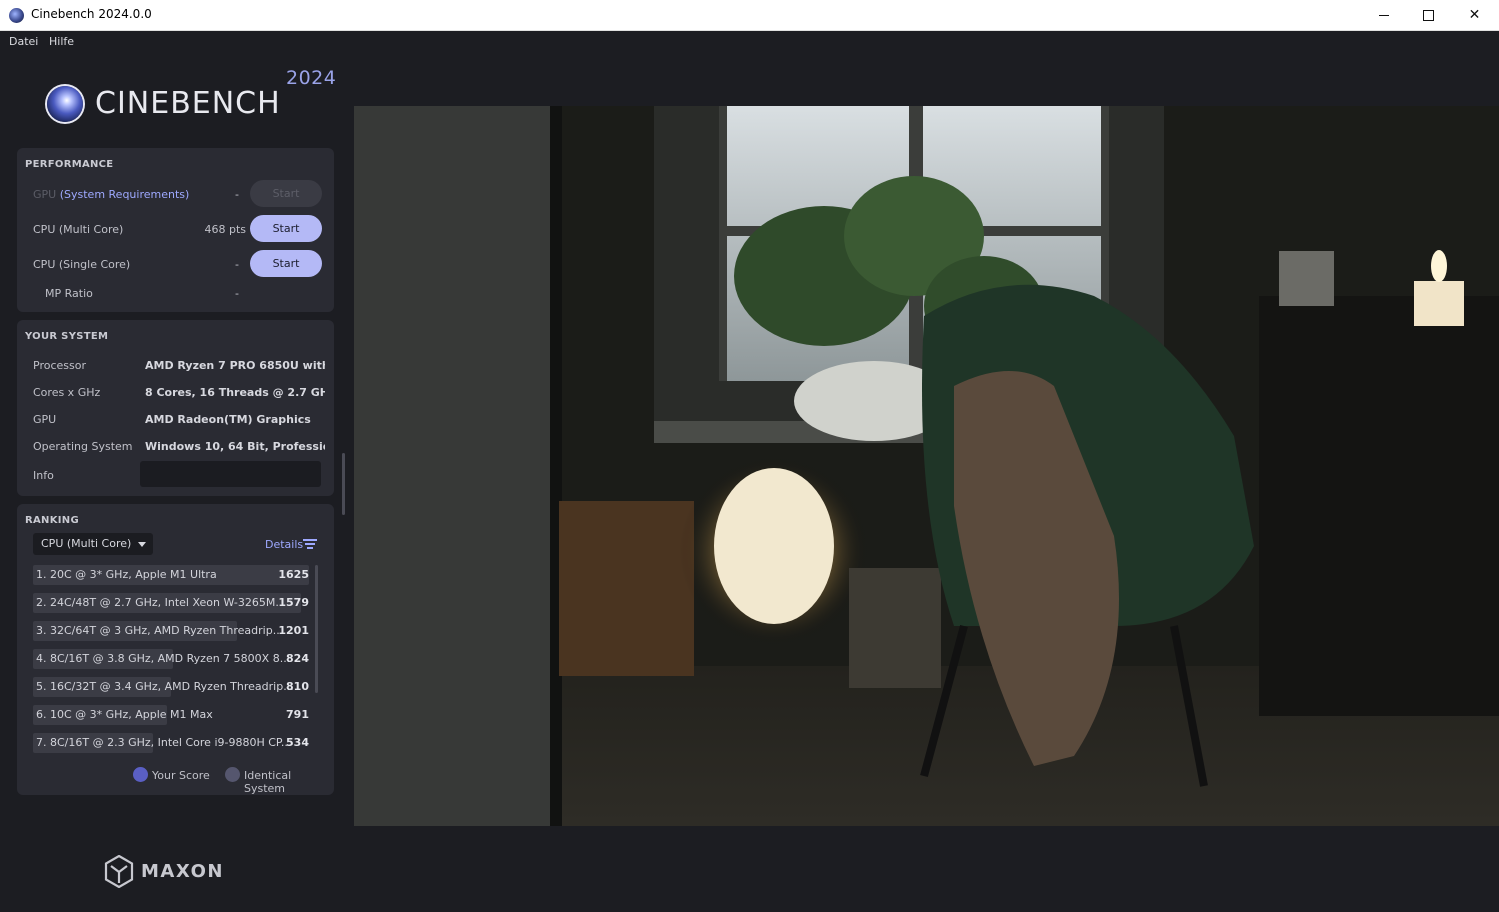 This screenshot has width=1499, height=912. Describe the element at coordinates (16, 15) in the screenshot. I see `app-icon` at that location.